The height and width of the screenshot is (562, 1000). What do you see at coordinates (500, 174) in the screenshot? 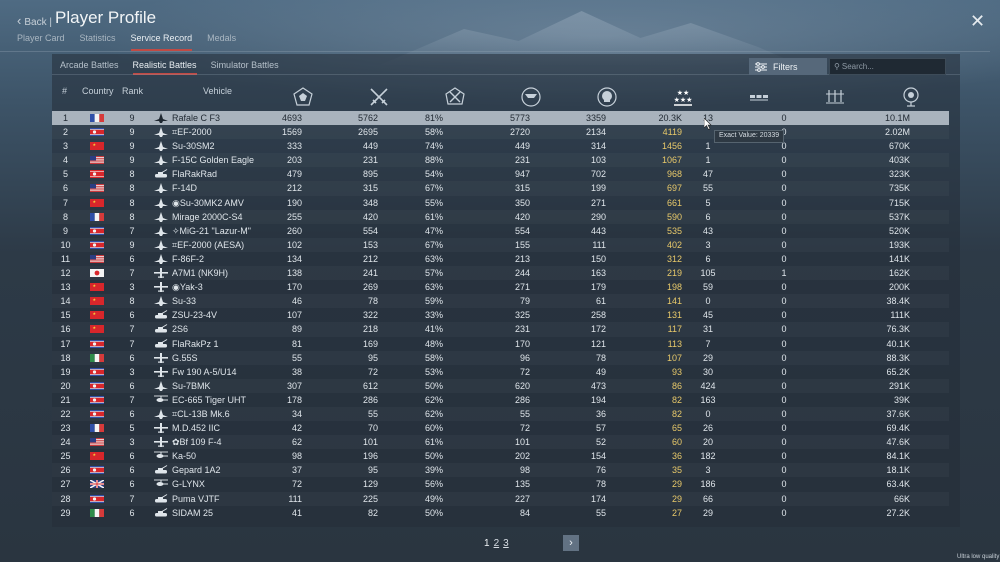
I see `table-row: 5 8 FlaRakRad 479 895 54% 947 702 968 47 0 323K` at bounding box center [500, 174].